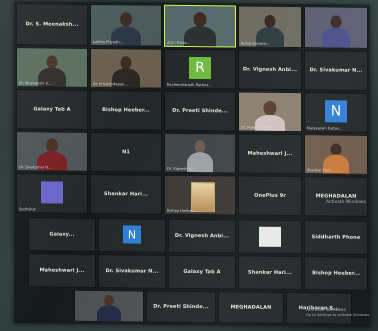  What do you see at coordinates (203, 197) in the screenshot?
I see `participant-photo` at bounding box center [203, 197].